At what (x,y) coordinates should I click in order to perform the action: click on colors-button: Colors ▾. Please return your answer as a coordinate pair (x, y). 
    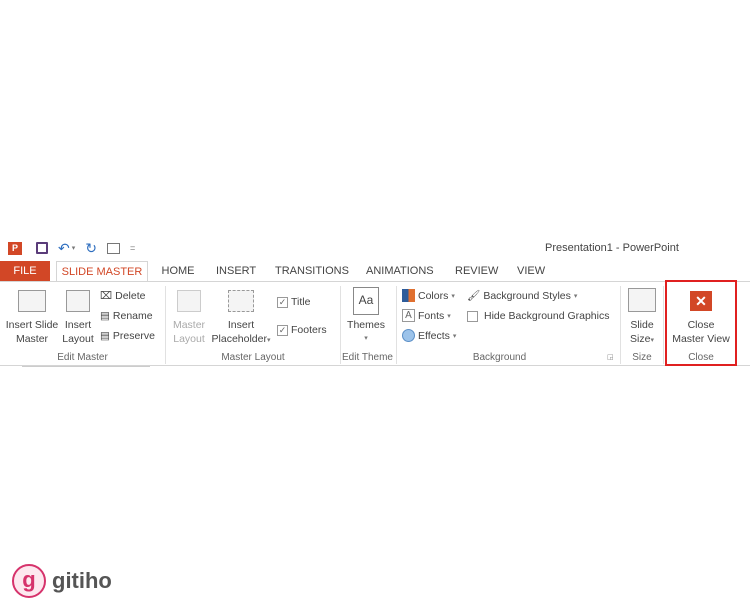
    Looking at the image, I should click on (428, 295).